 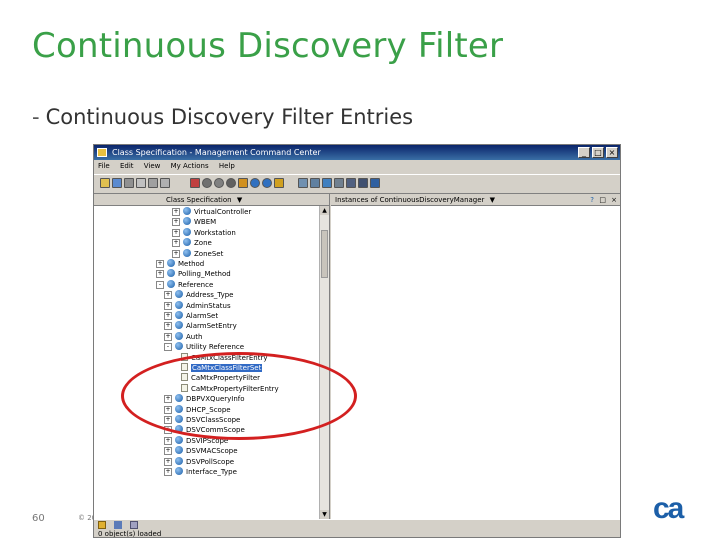 I want to click on tree-scrollbar: ▲ ▼, so click(x=324, y=362).